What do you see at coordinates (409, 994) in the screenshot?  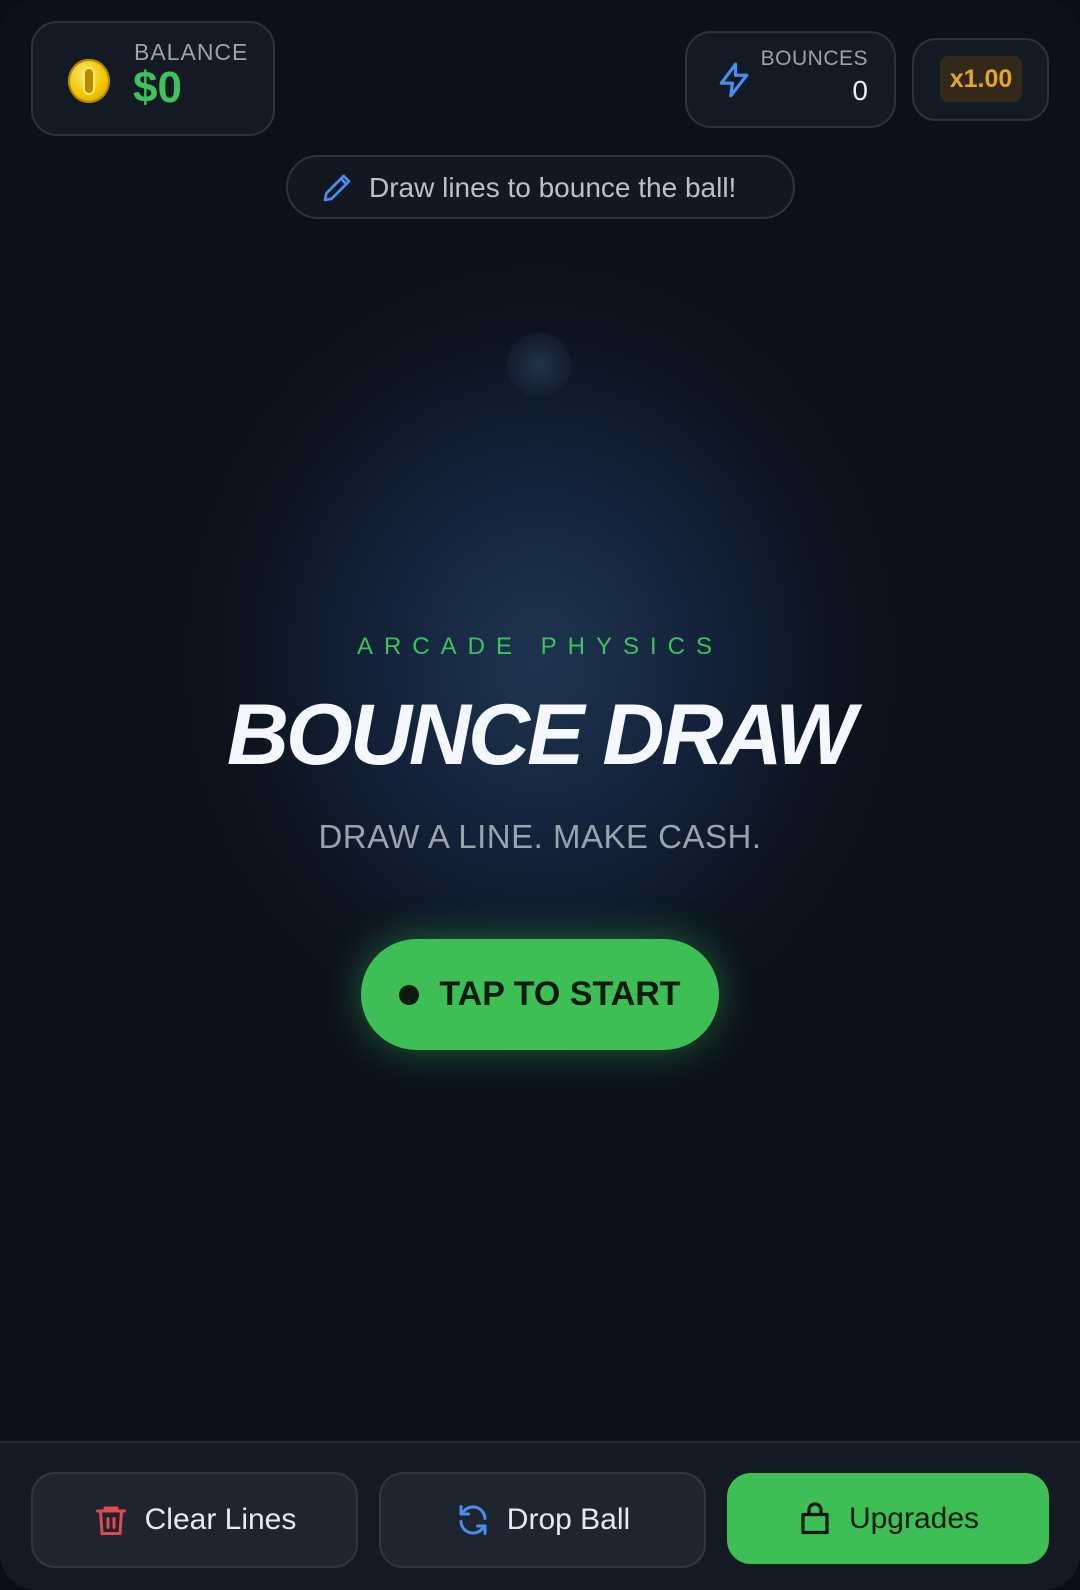 I see `dot-icon` at bounding box center [409, 994].